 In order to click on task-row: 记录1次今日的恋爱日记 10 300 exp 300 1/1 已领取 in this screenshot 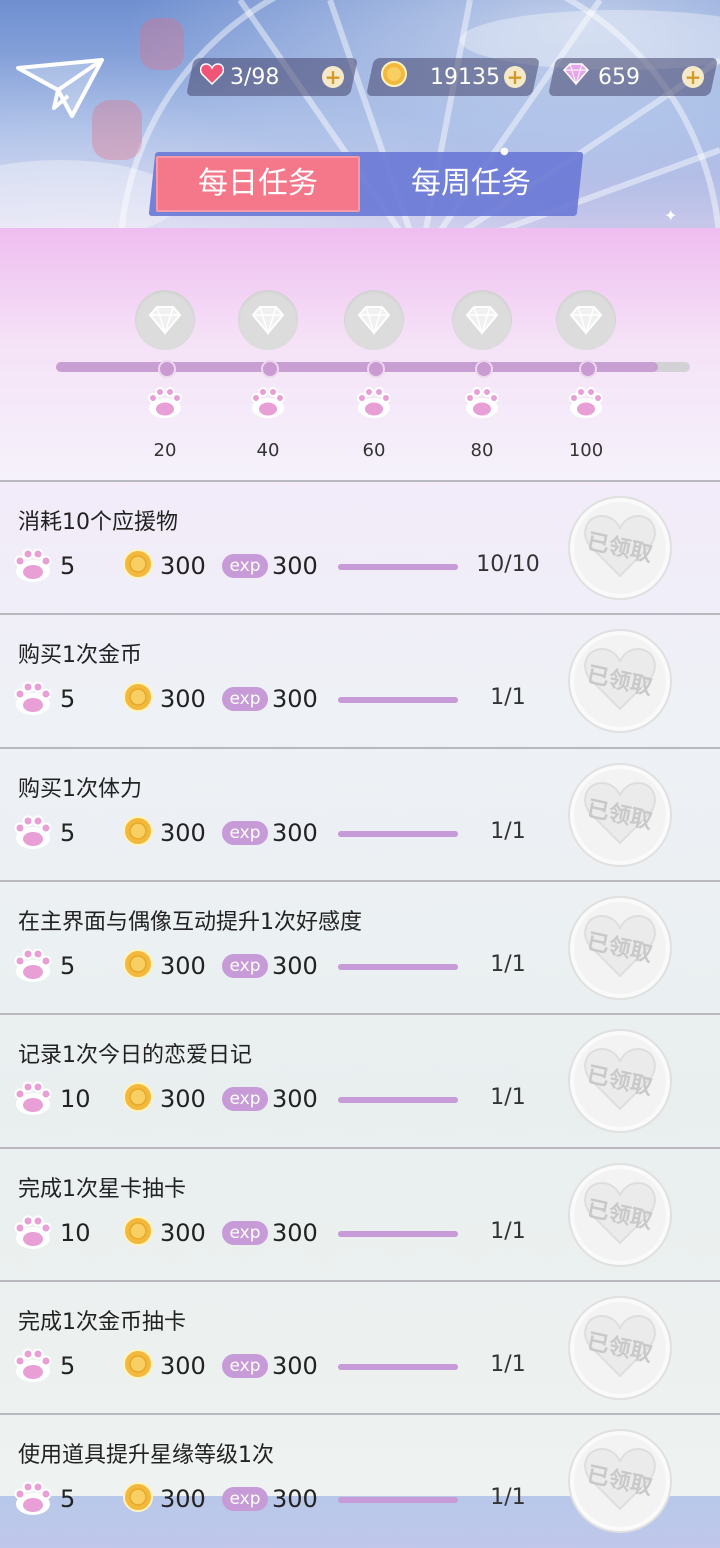, I will do `click(360, 1080)`.